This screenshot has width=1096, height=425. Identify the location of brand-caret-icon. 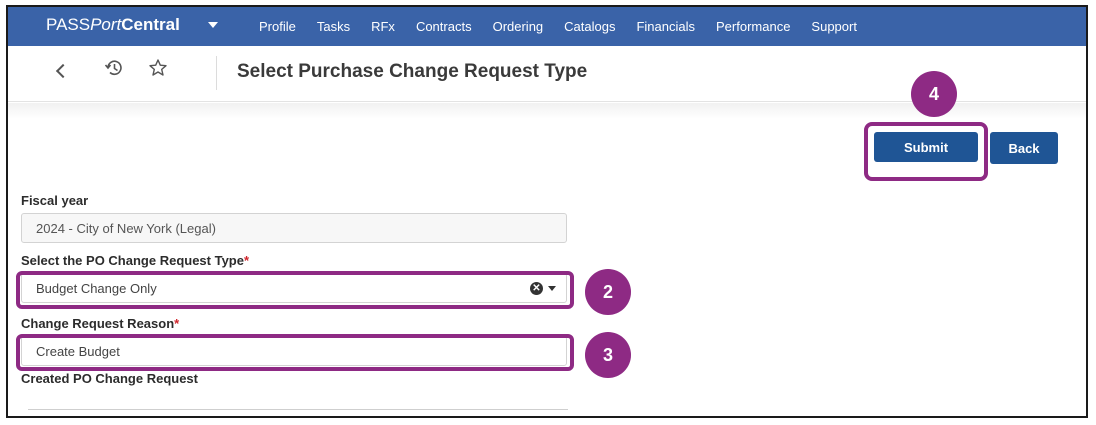
(213, 25).